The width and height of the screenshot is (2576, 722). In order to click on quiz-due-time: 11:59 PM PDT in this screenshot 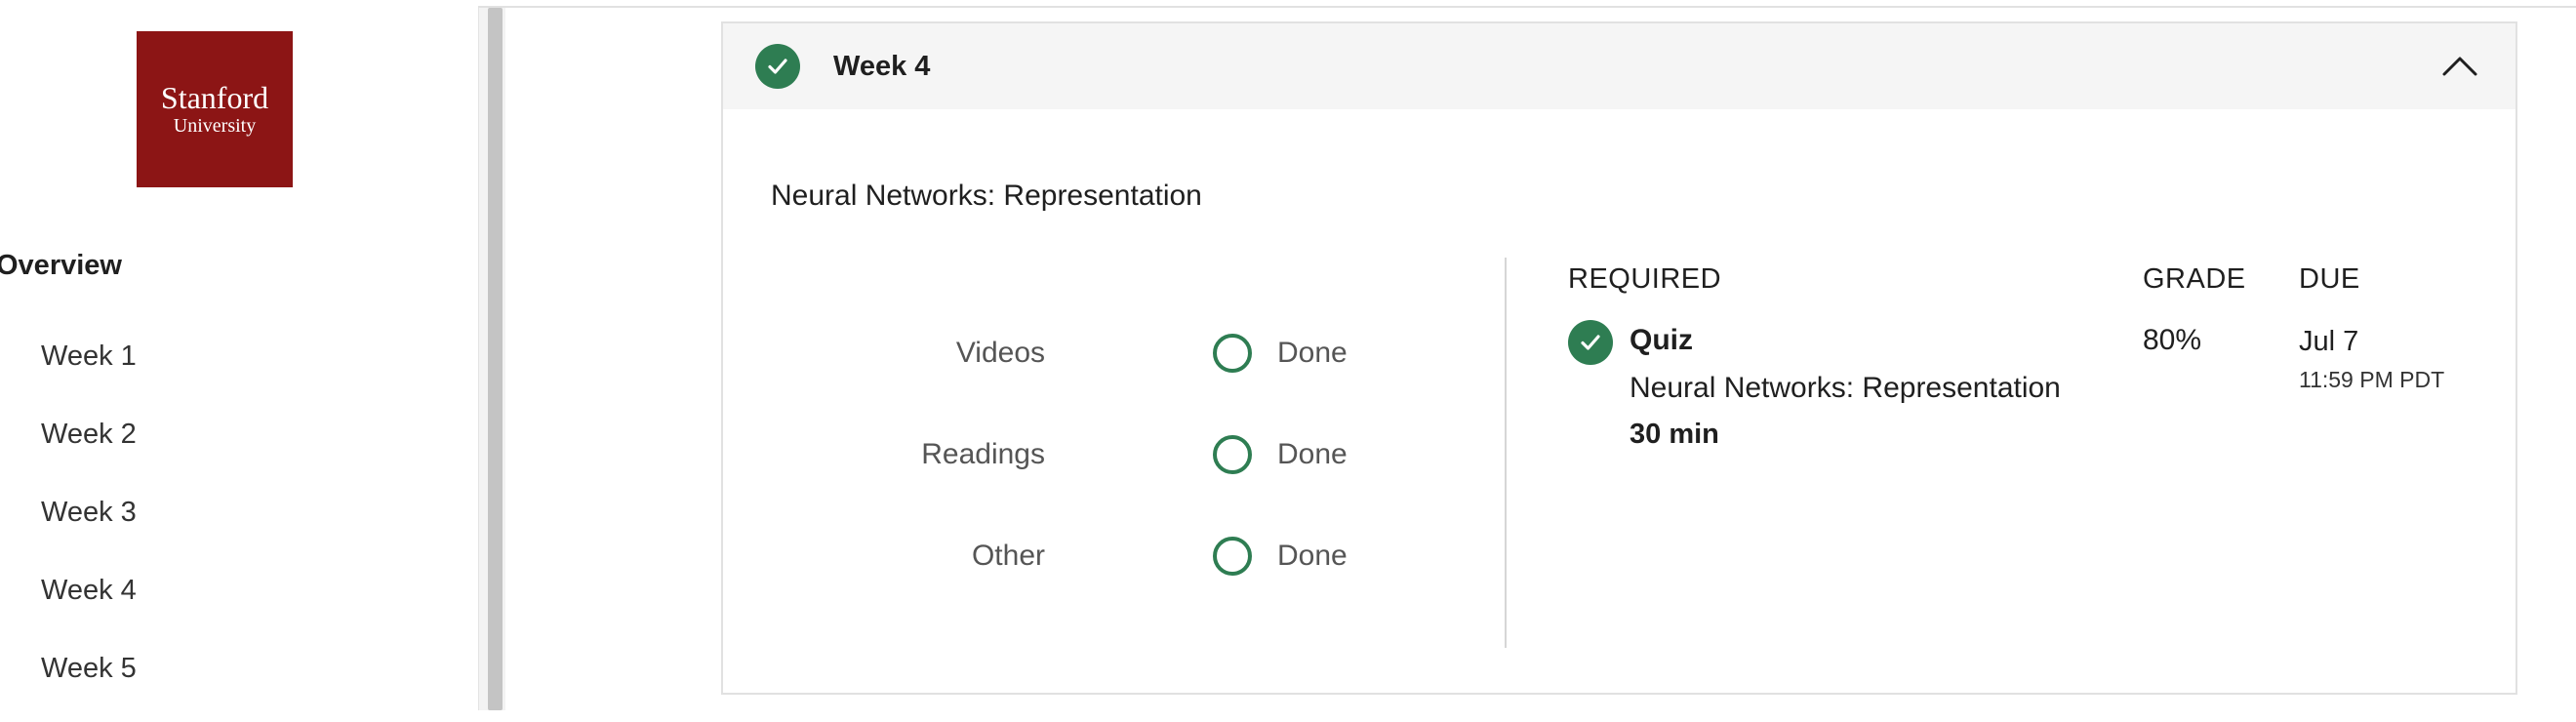, I will do `click(2372, 379)`.